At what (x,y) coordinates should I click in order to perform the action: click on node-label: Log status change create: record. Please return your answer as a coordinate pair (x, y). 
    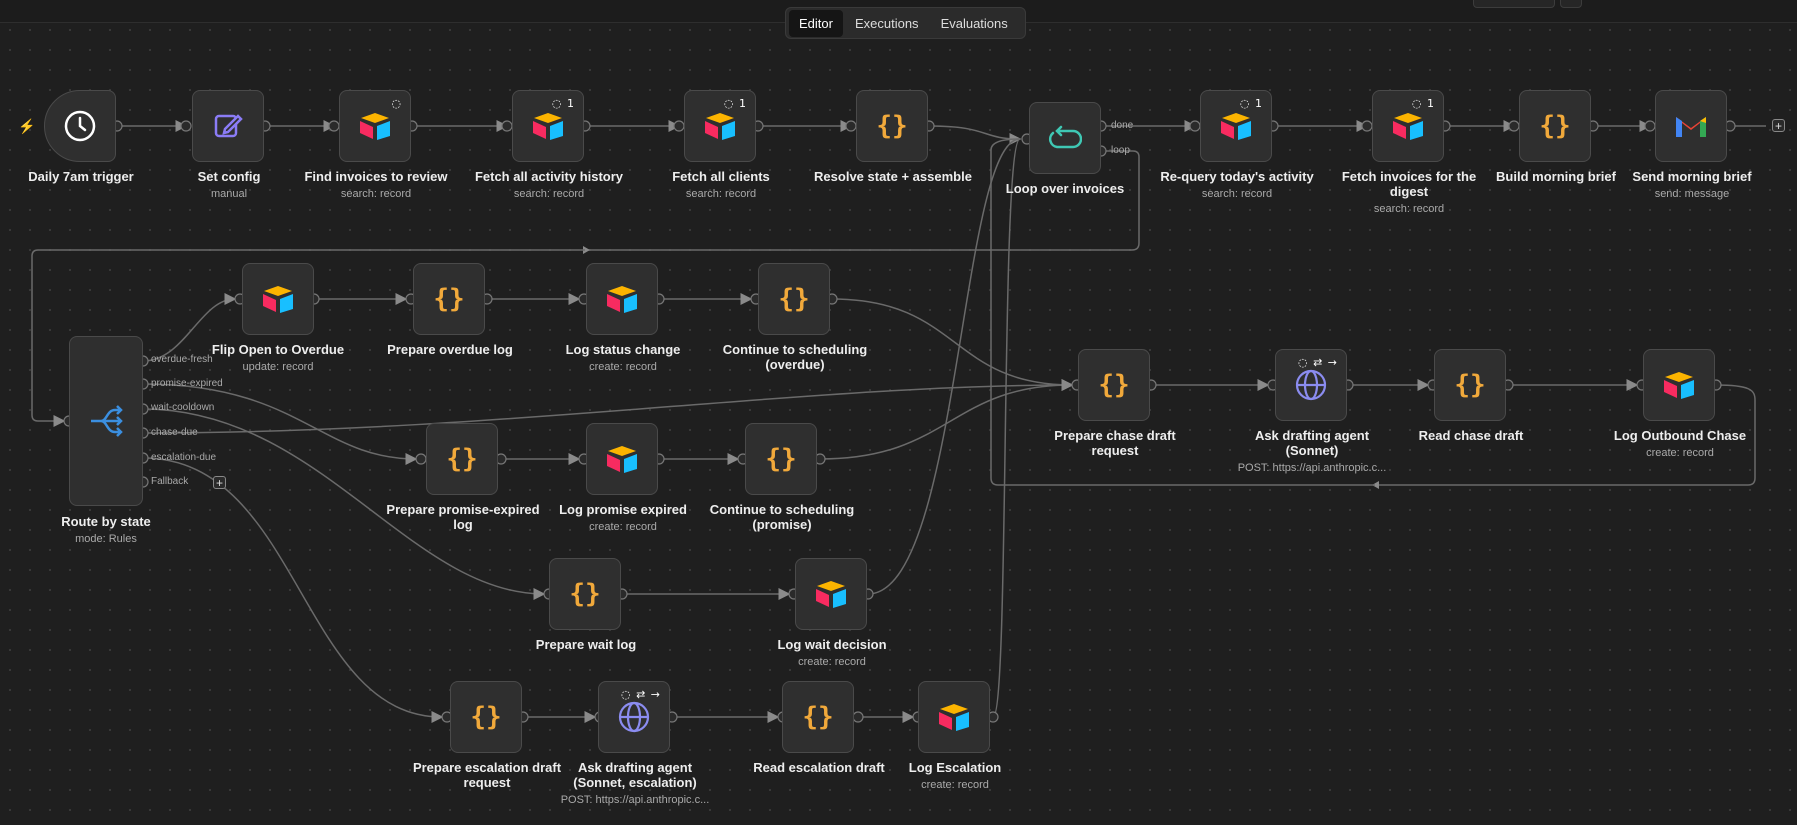
    Looking at the image, I should click on (623, 357).